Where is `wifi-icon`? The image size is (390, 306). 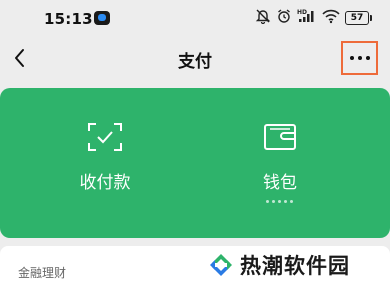
wifi-icon is located at coordinates (331, 18).